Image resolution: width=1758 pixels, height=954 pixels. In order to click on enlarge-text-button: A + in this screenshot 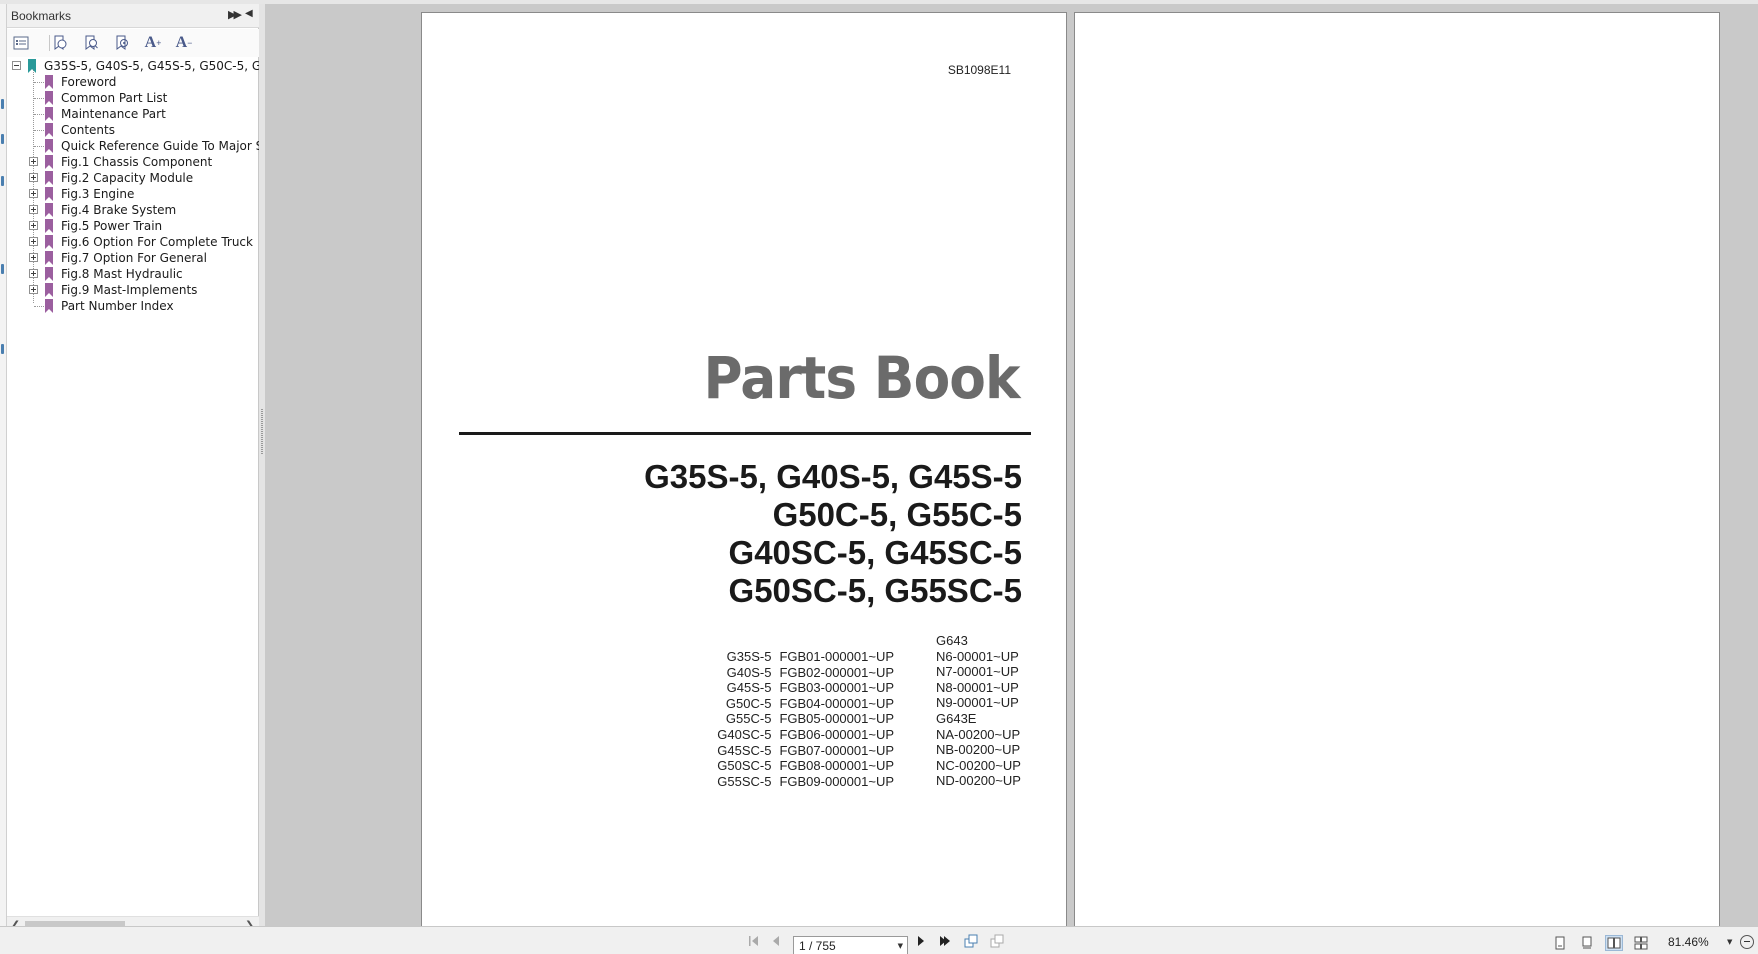, I will do `click(153, 43)`.